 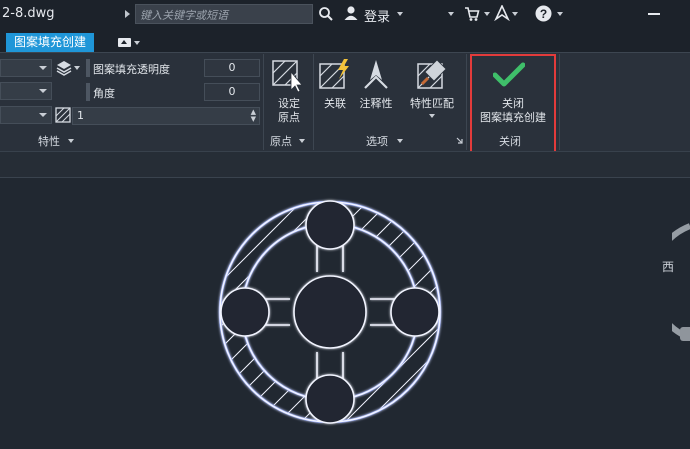 I want to click on spinner-arrows-icon: ▲ ▼, so click(x=253, y=116).